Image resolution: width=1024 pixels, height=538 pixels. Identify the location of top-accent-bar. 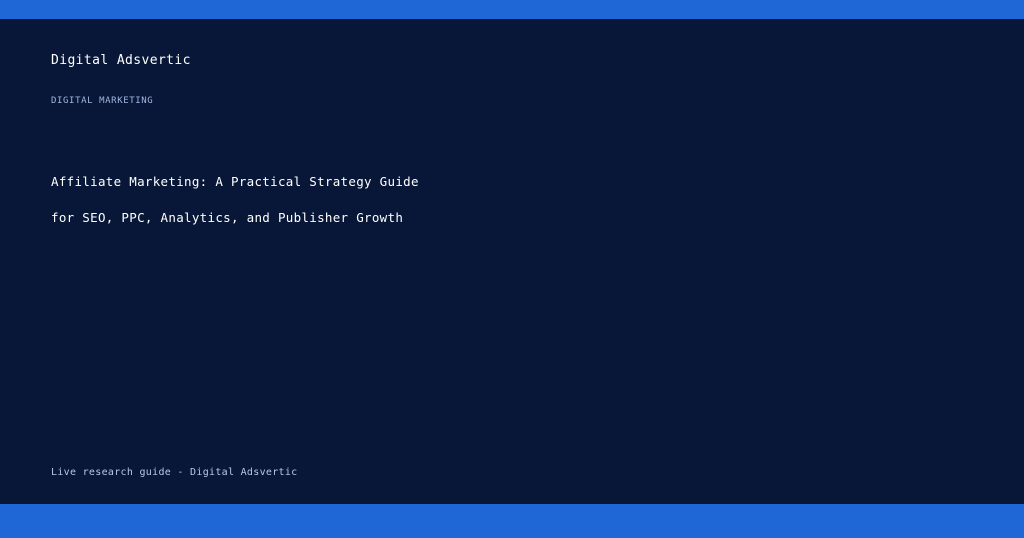
(512, 9).